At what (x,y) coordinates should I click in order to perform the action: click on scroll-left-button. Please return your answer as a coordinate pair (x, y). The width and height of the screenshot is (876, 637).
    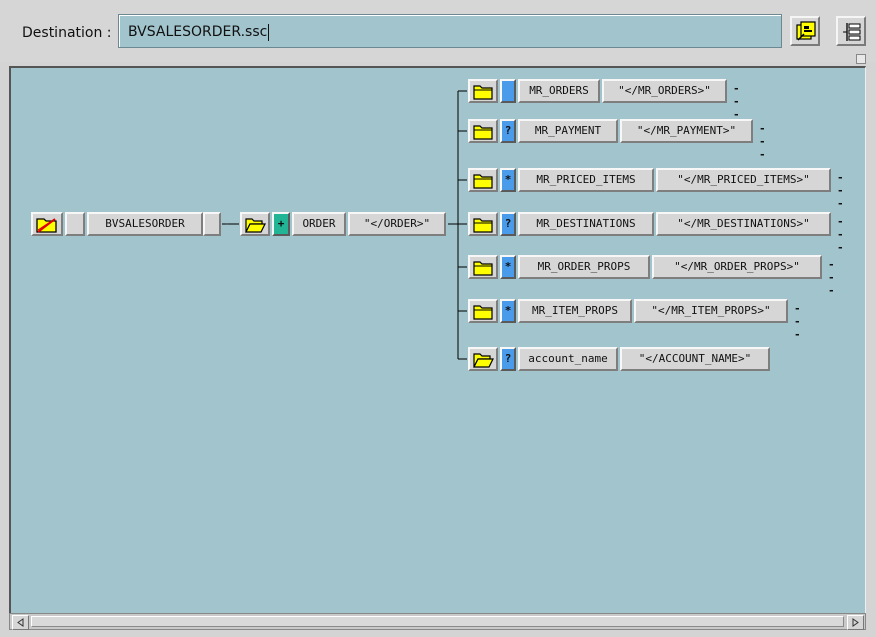
    Looking at the image, I should click on (20, 622).